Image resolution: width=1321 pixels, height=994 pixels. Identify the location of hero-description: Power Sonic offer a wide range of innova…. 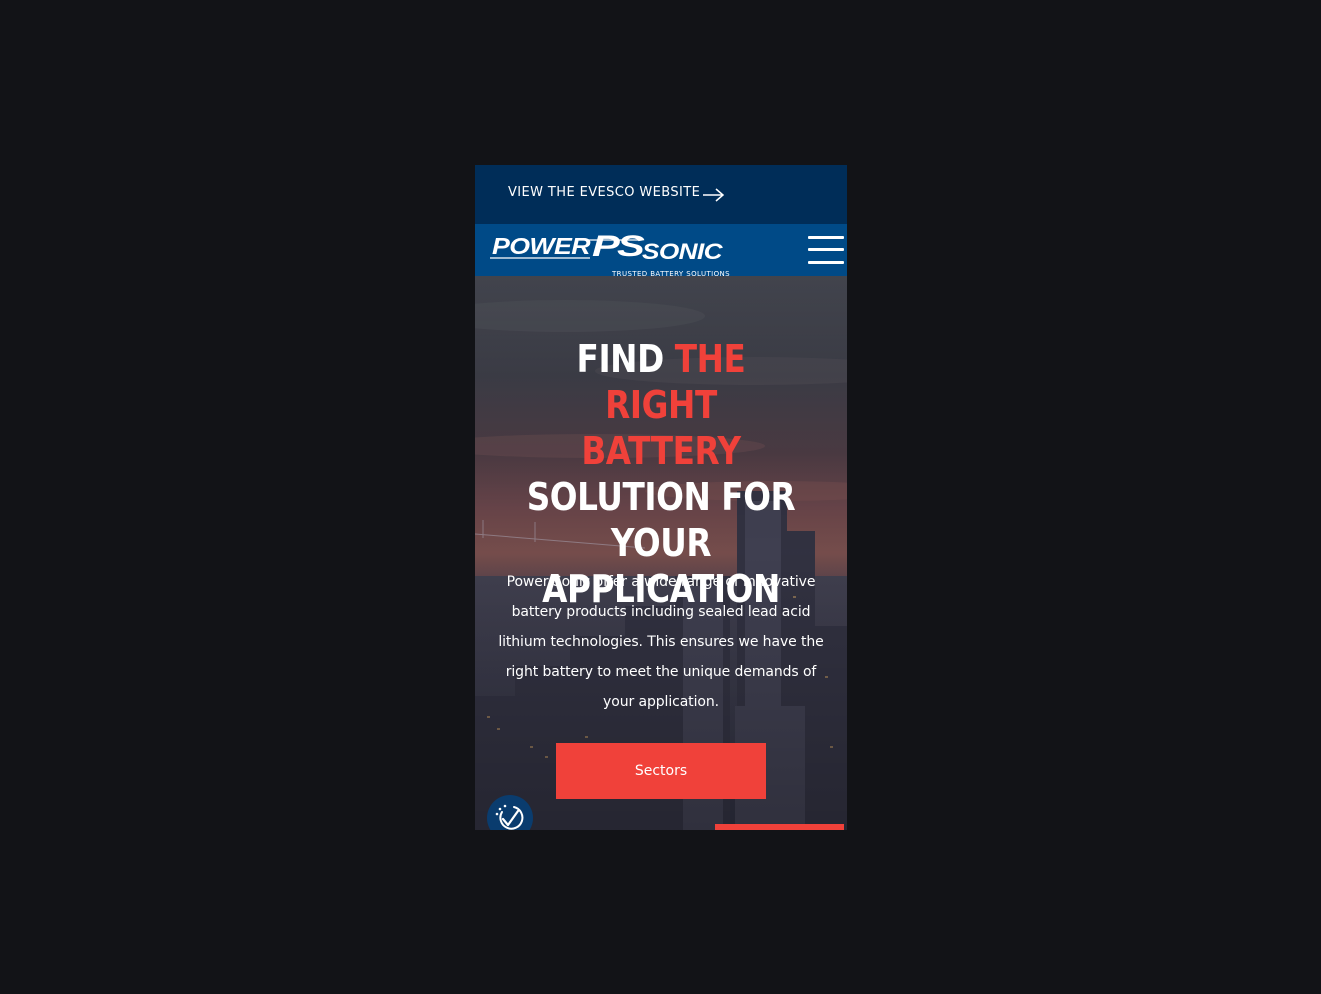
(661, 642).